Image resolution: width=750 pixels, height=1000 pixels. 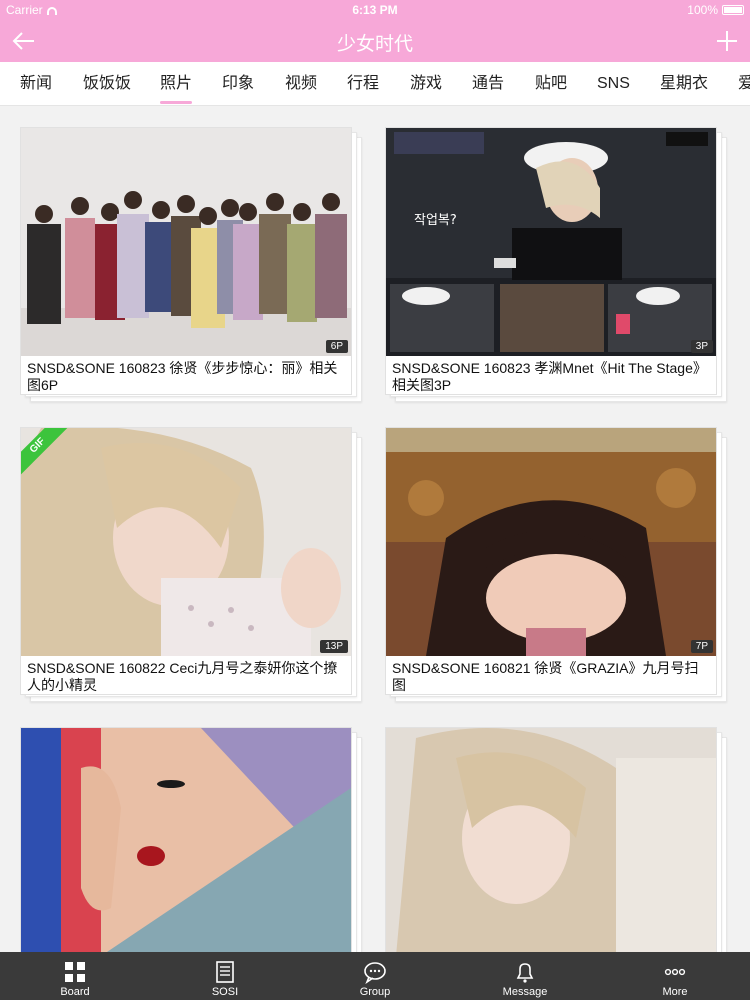 What do you see at coordinates (36, 83) in the screenshot?
I see `tab-news: 新闻` at bounding box center [36, 83].